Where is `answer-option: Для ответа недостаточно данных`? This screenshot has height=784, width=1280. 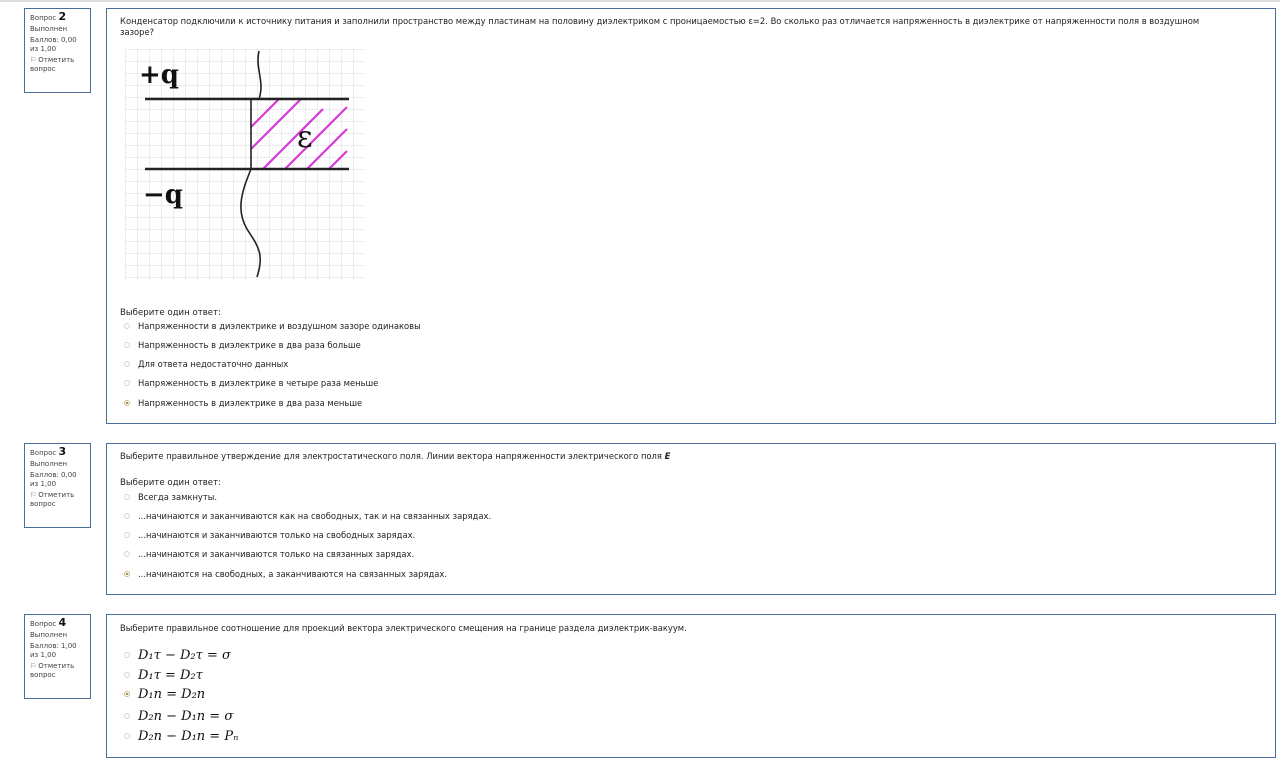
answer-option: Для ответа недостаточно данных is located at coordinates (206, 364).